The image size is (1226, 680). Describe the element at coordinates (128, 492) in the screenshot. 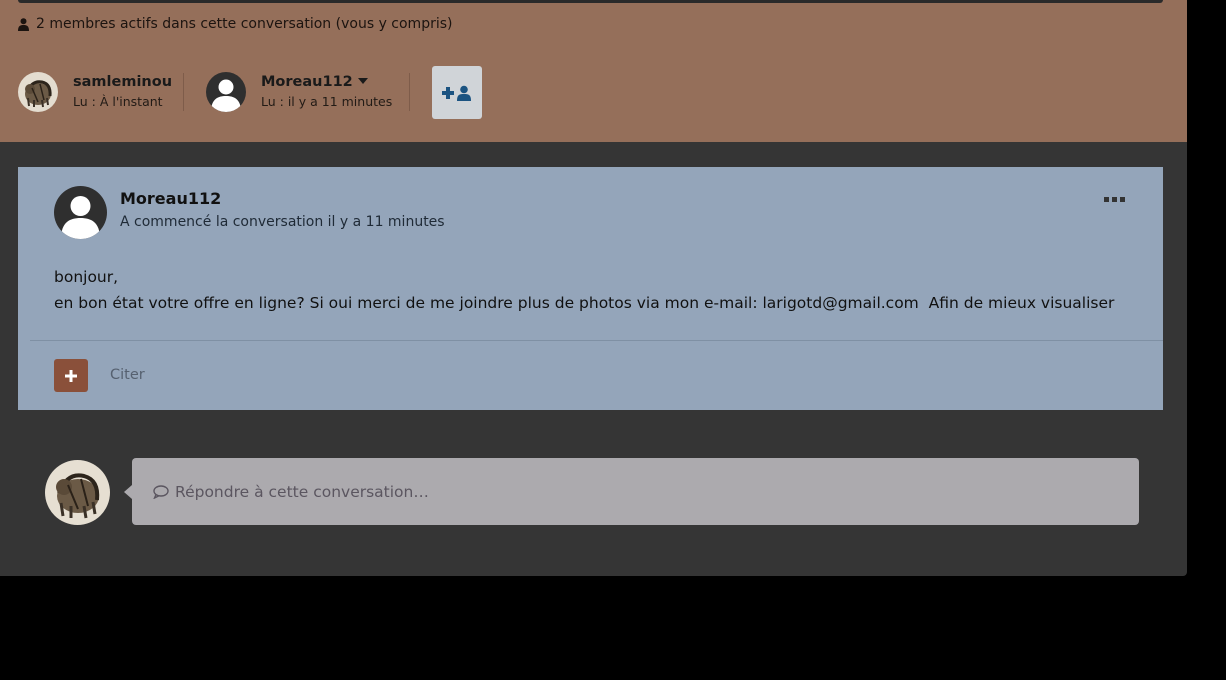

I see `reply-pointer` at that location.